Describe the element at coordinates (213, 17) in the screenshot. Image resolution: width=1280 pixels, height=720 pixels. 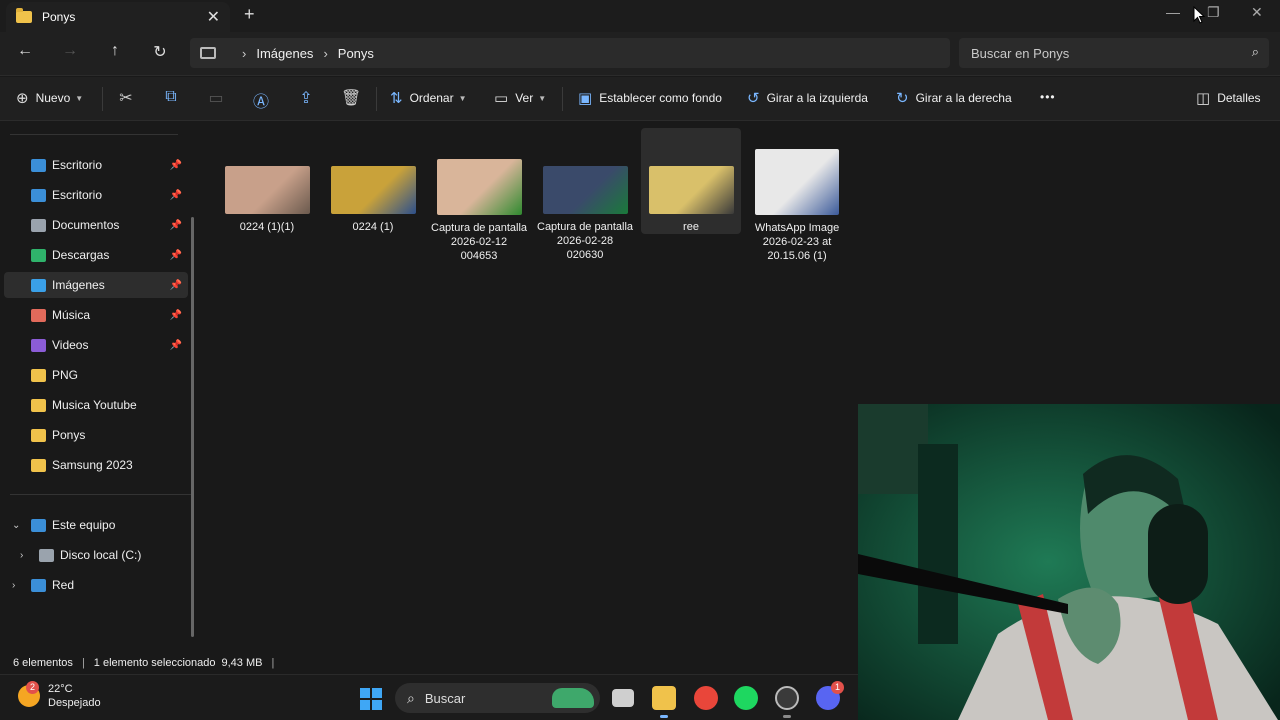
I see `close-tab-icon: ✕` at that location.